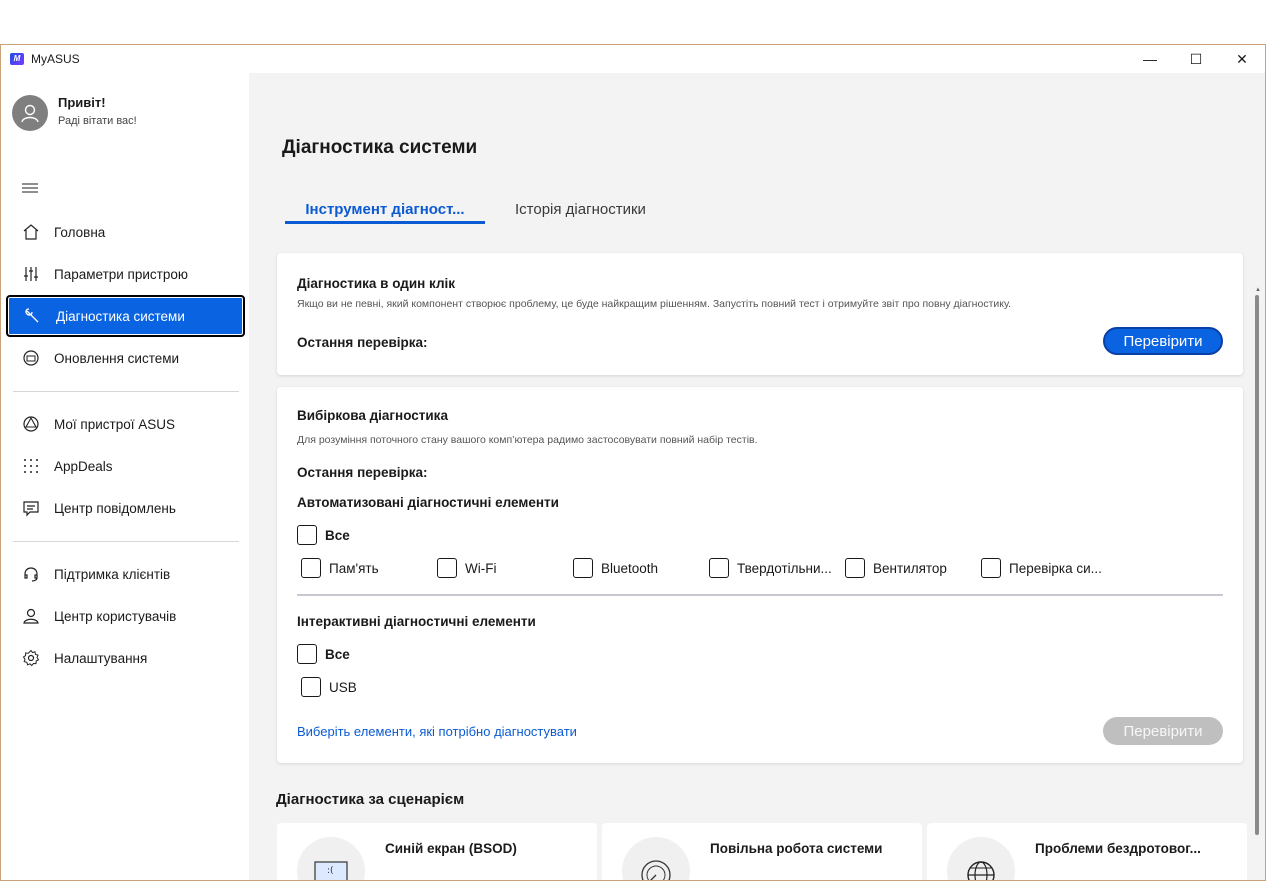  Describe the element at coordinates (354, 568) in the screenshot. I see `checkbox-label: Пам'ять` at that location.